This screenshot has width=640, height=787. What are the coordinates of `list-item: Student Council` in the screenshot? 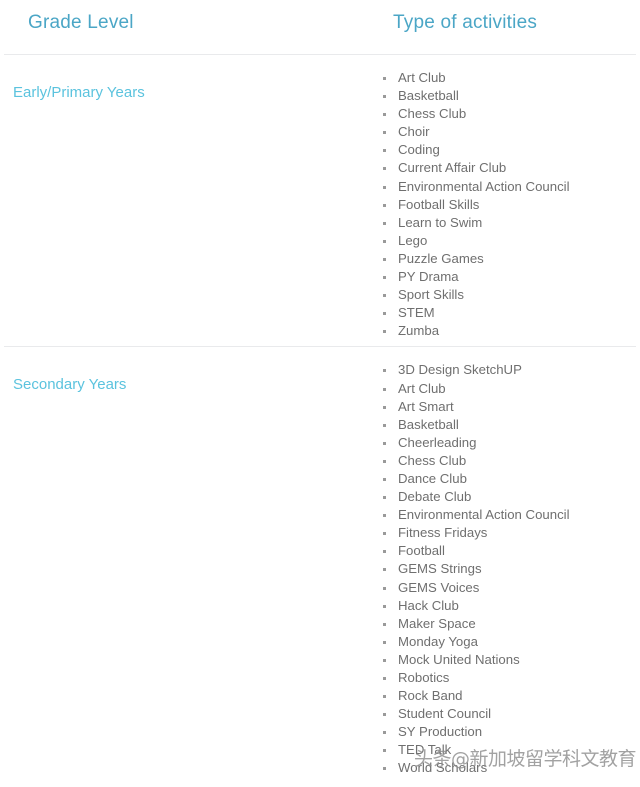 It's located at (509, 714).